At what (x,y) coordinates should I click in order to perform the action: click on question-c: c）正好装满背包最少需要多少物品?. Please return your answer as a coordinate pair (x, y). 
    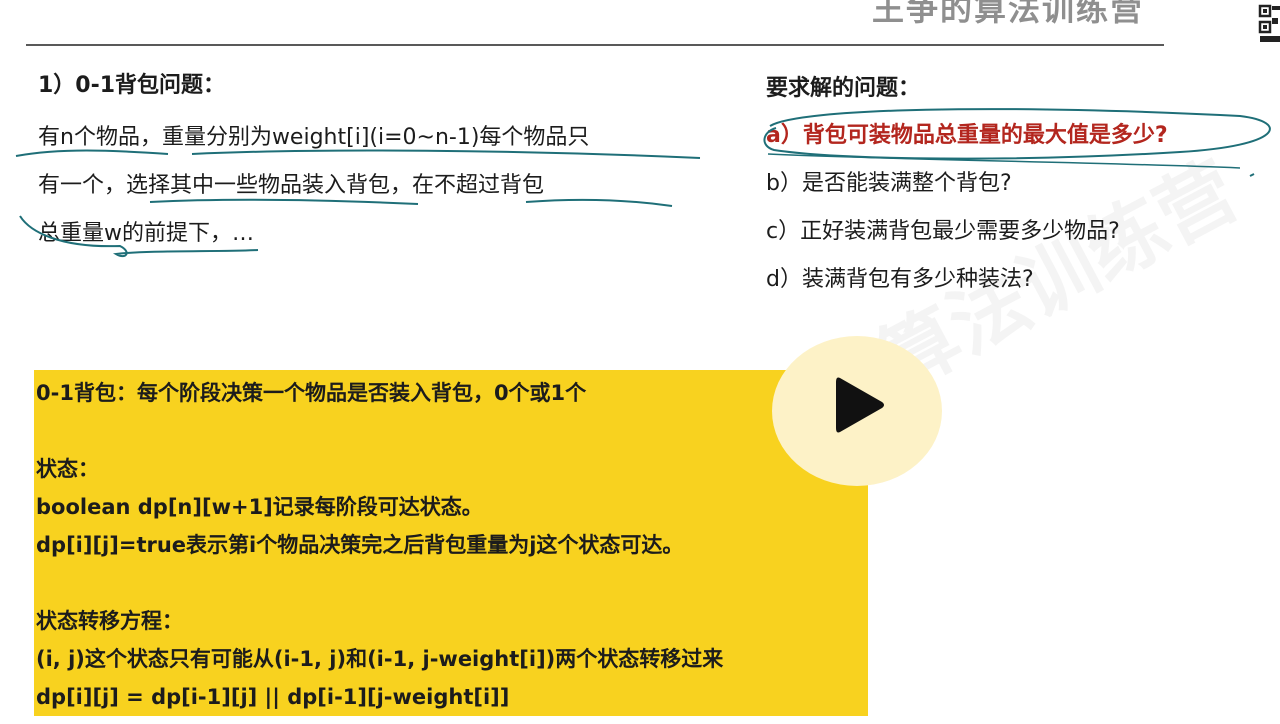
    Looking at the image, I should click on (943, 231).